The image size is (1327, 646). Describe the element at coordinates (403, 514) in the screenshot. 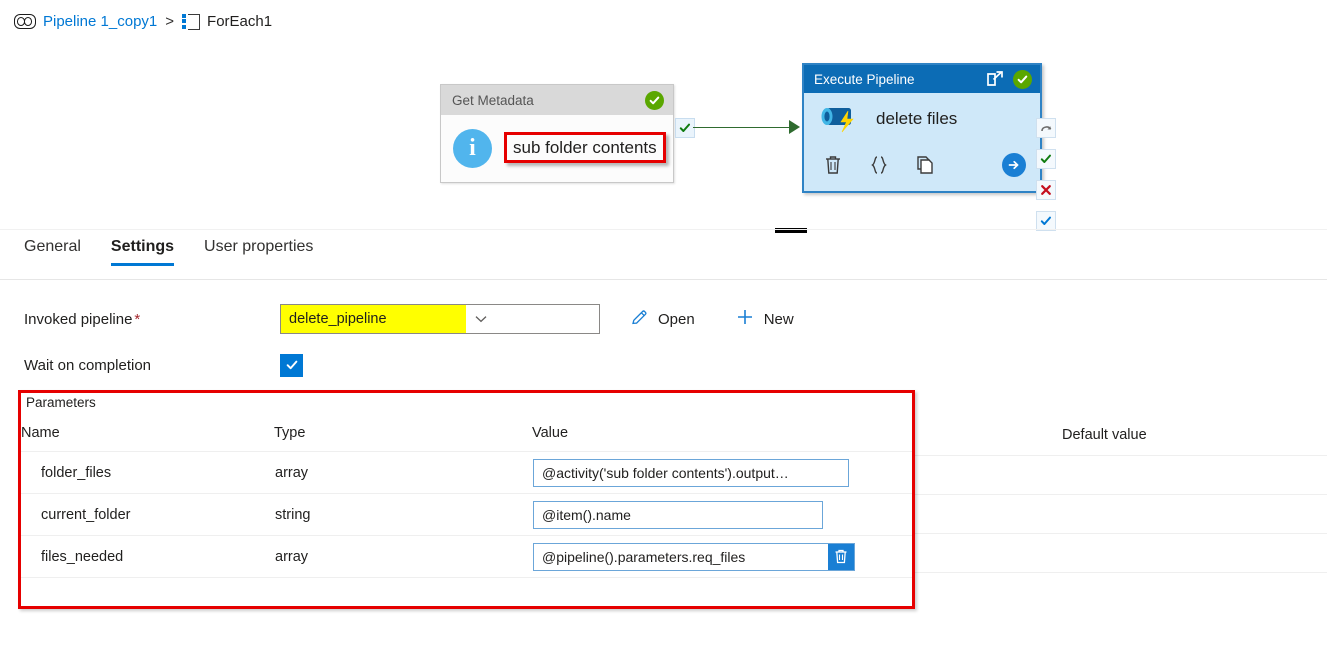

I see `parameter-type: string` at that location.